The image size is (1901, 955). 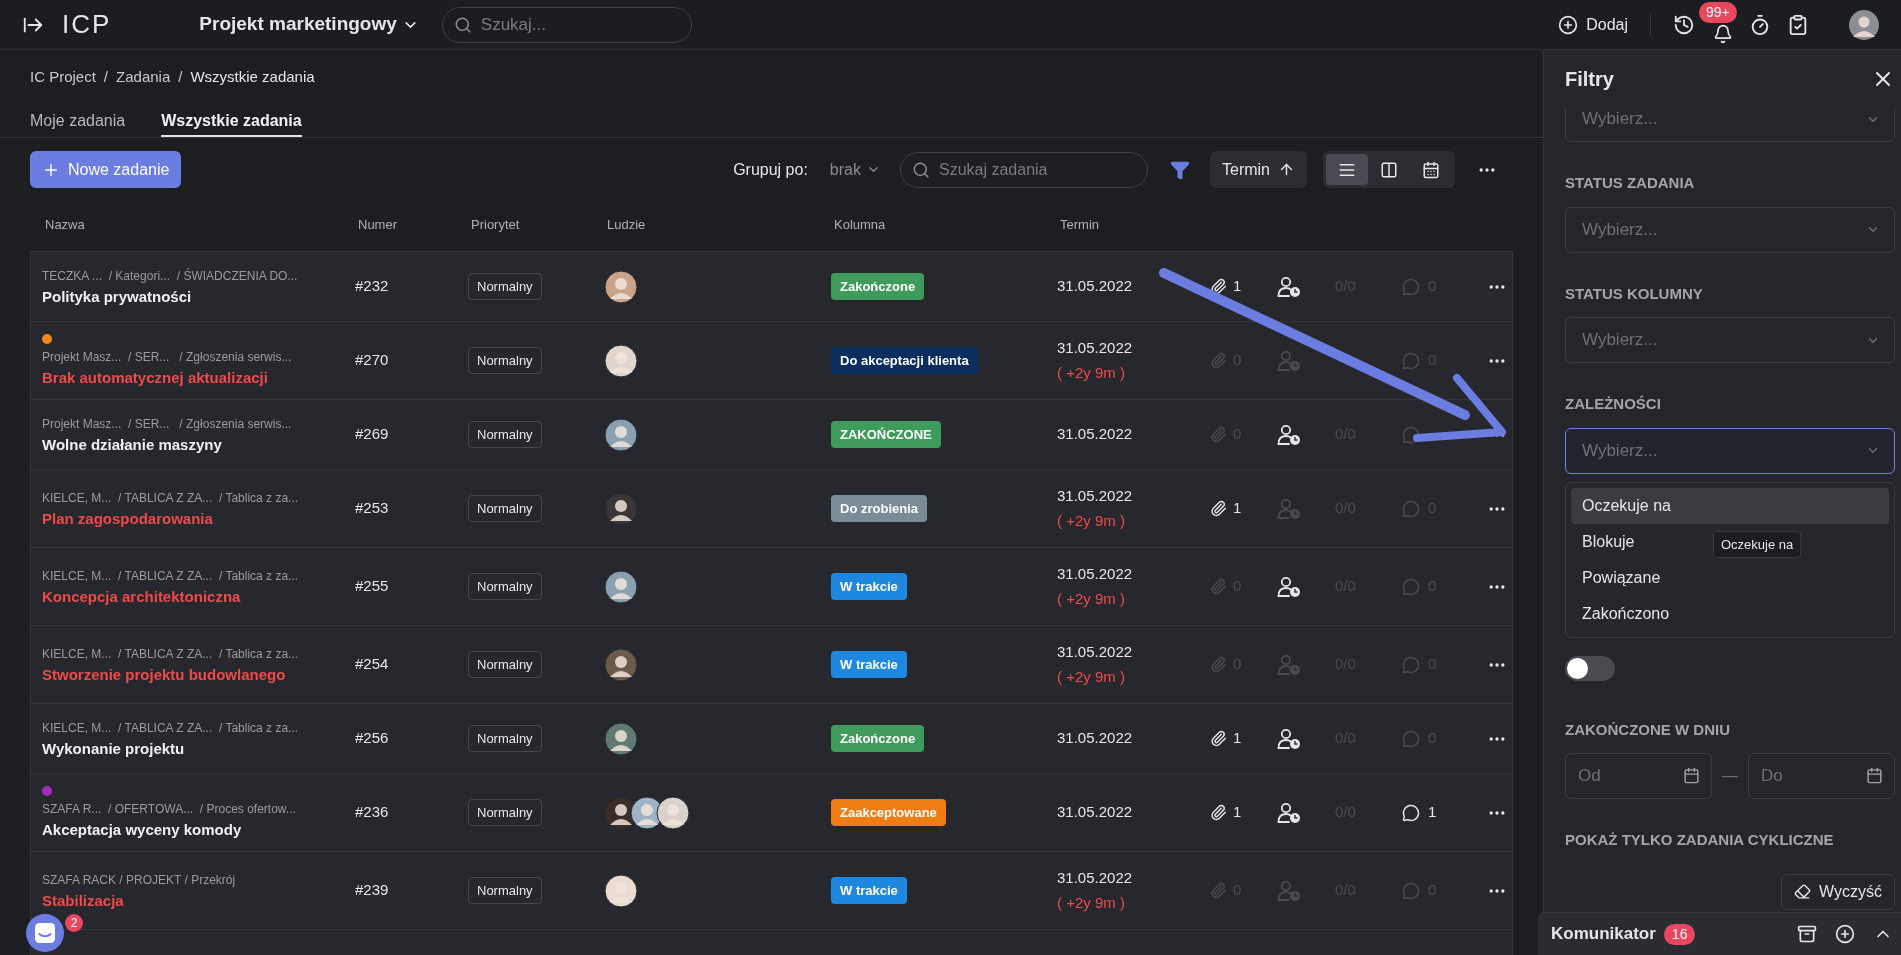 What do you see at coordinates (1821, 776) in the screenshot?
I see `date-field: Do` at bounding box center [1821, 776].